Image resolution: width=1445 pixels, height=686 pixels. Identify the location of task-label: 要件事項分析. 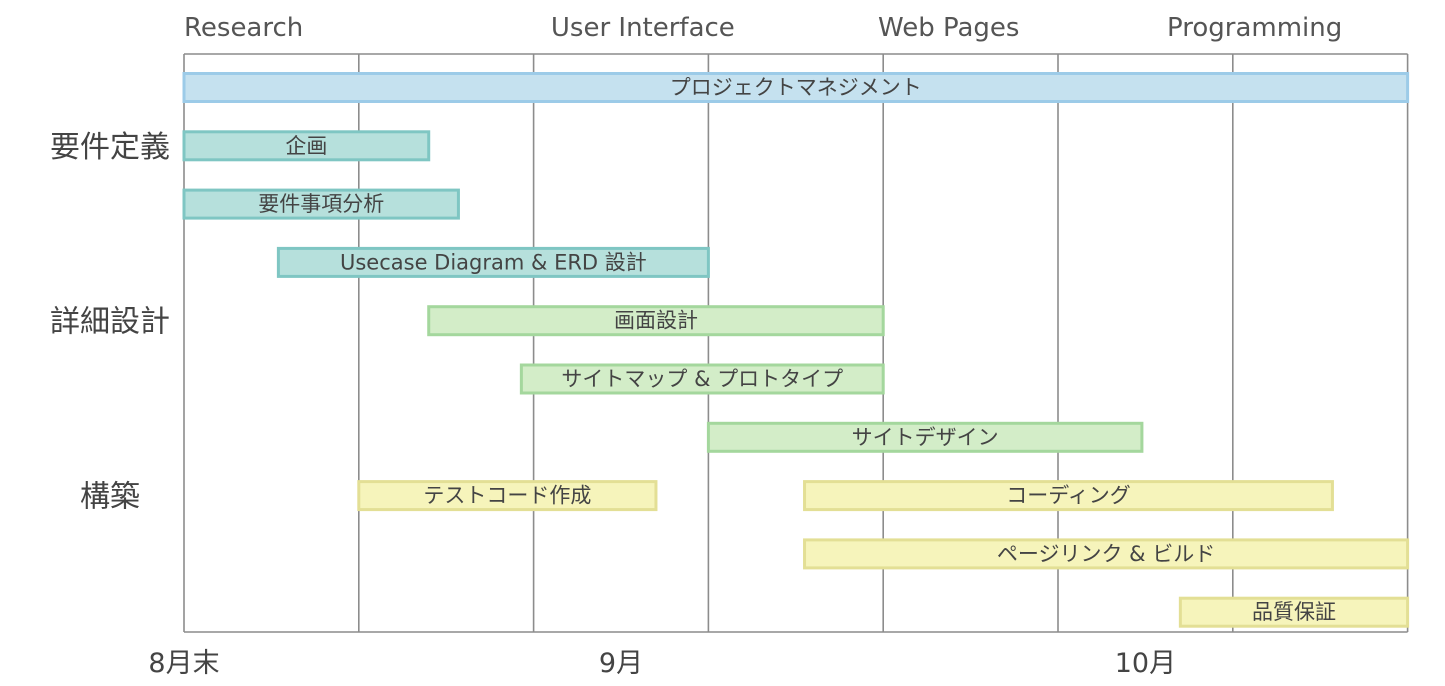
(321, 204).